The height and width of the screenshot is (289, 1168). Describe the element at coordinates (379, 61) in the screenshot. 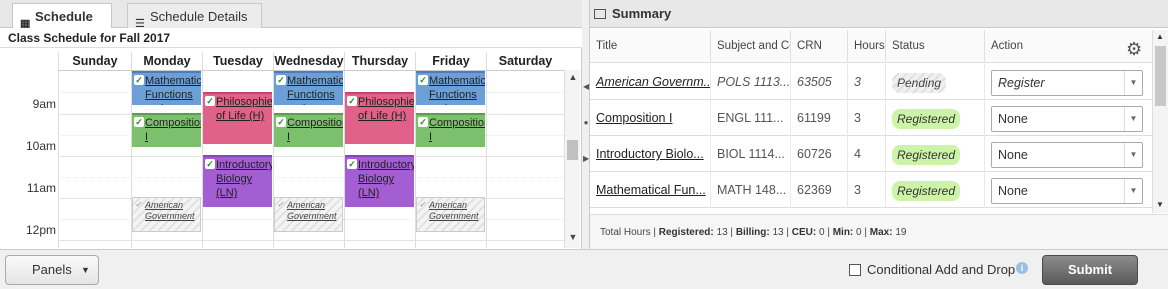

I see `day-header-thursday: Thursday` at that location.